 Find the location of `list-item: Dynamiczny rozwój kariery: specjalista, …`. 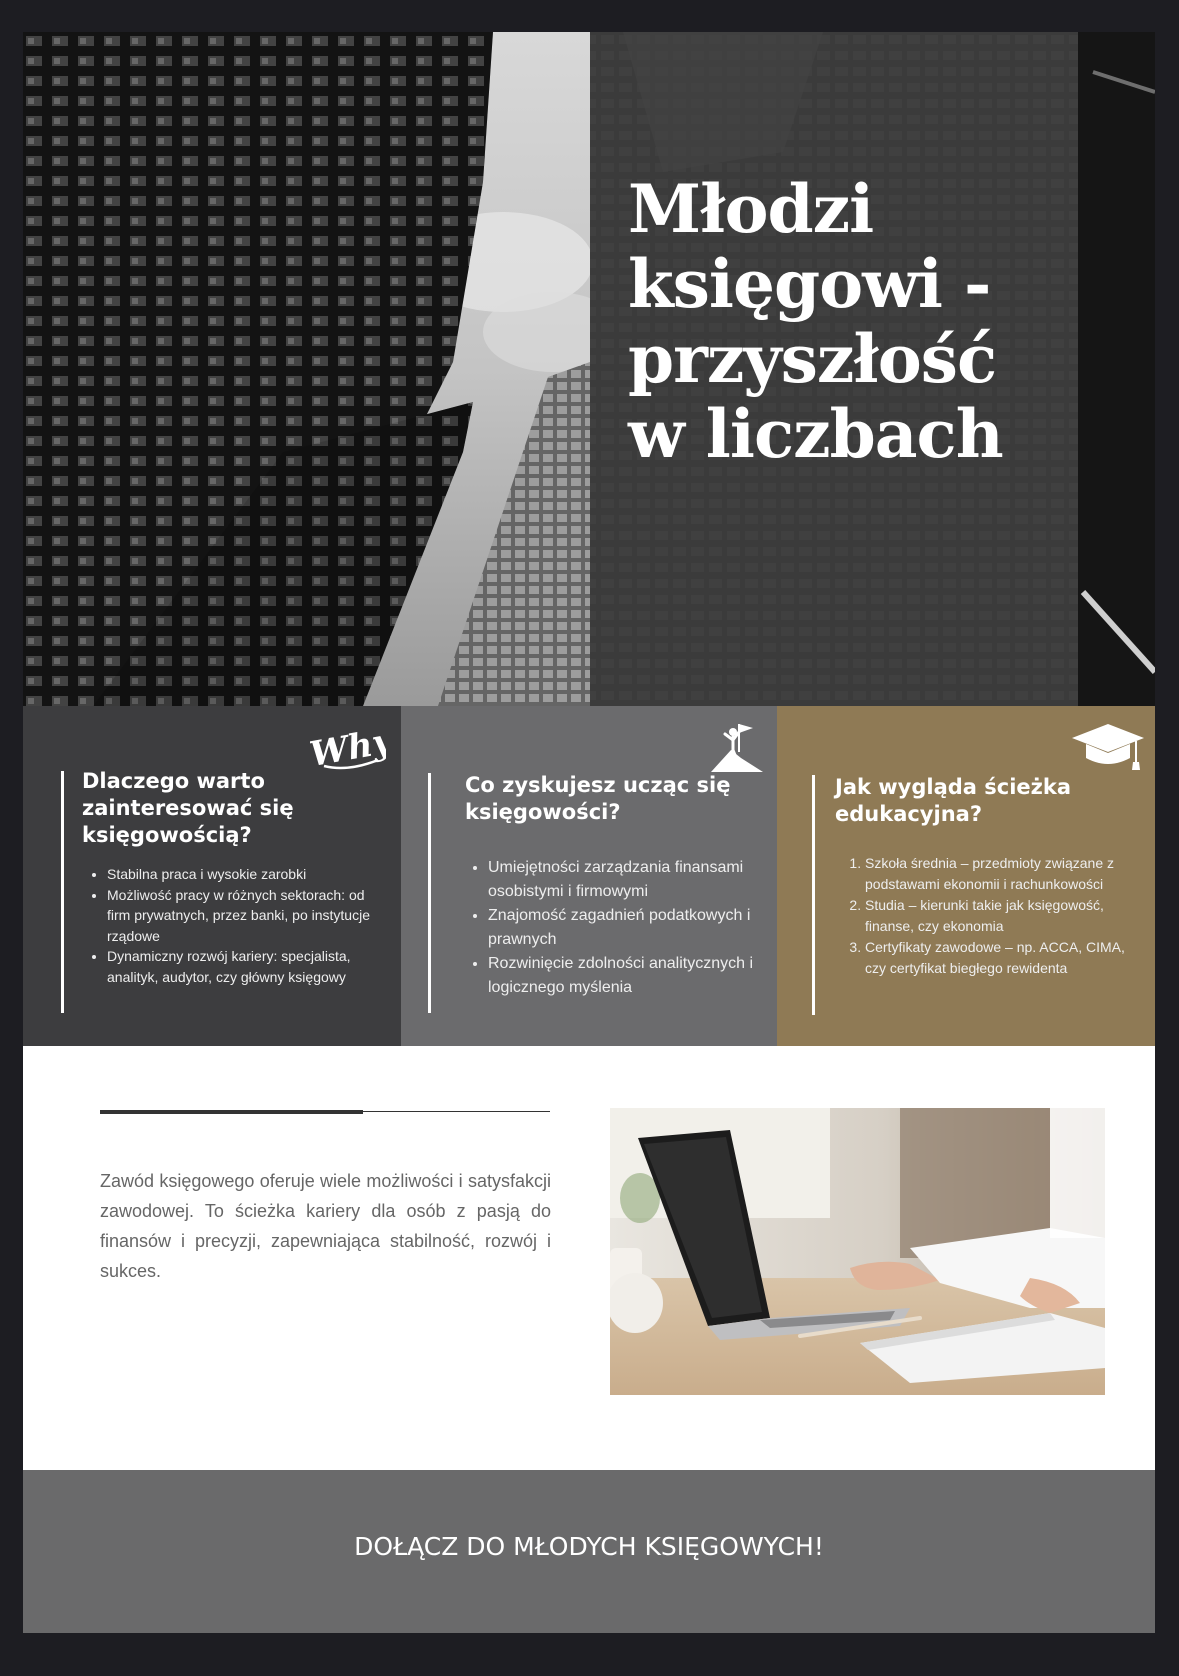

list-item: Dynamiczny rozwój kariery: specjalista, … is located at coordinates (247, 966).